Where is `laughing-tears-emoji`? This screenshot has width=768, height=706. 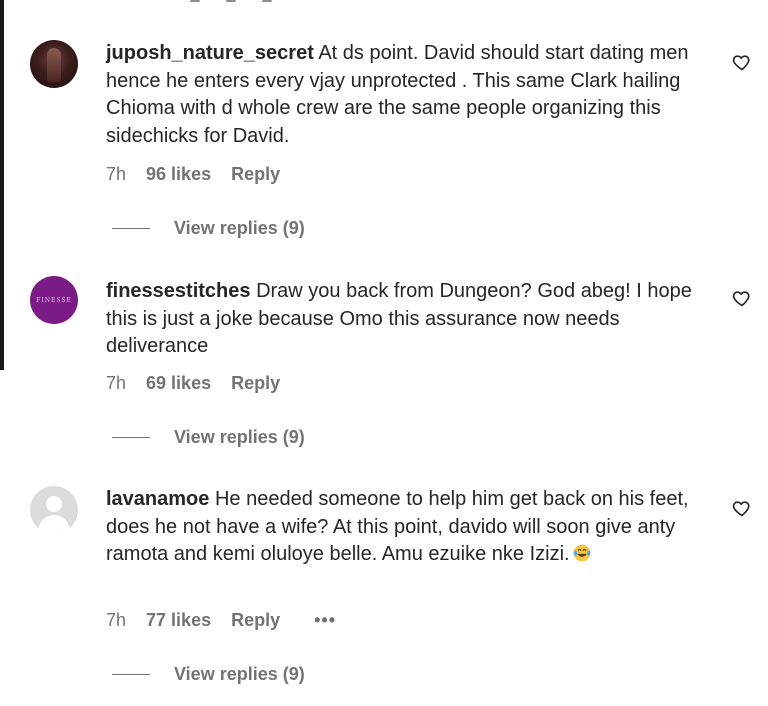
laughing-tears-emoji is located at coordinates (581, 553).